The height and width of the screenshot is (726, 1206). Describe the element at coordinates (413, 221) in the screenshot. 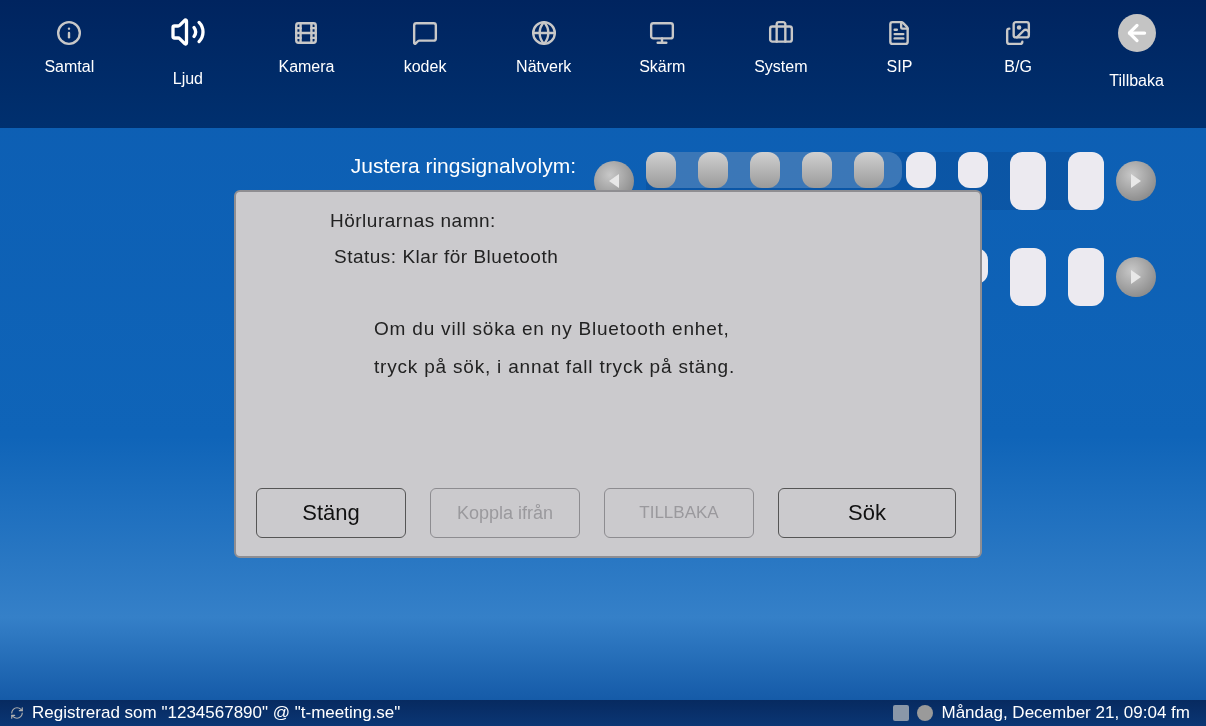

I see `headset-name-label: Hörlurarnas namn:` at that location.